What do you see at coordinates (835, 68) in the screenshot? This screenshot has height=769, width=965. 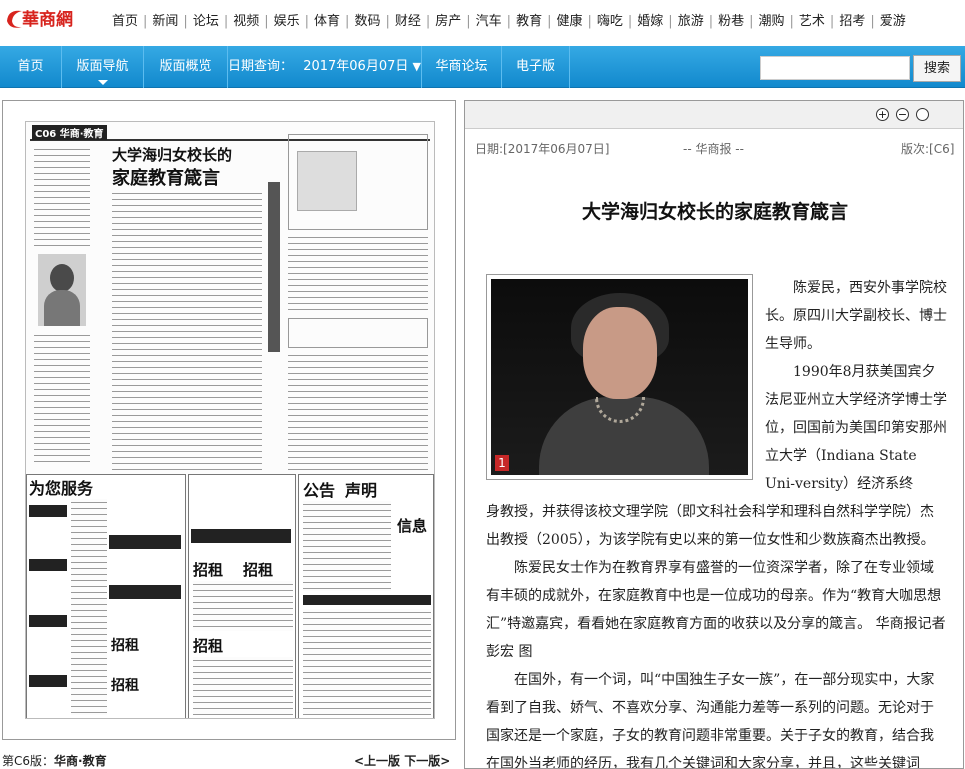 I see `search-input` at bounding box center [835, 68].